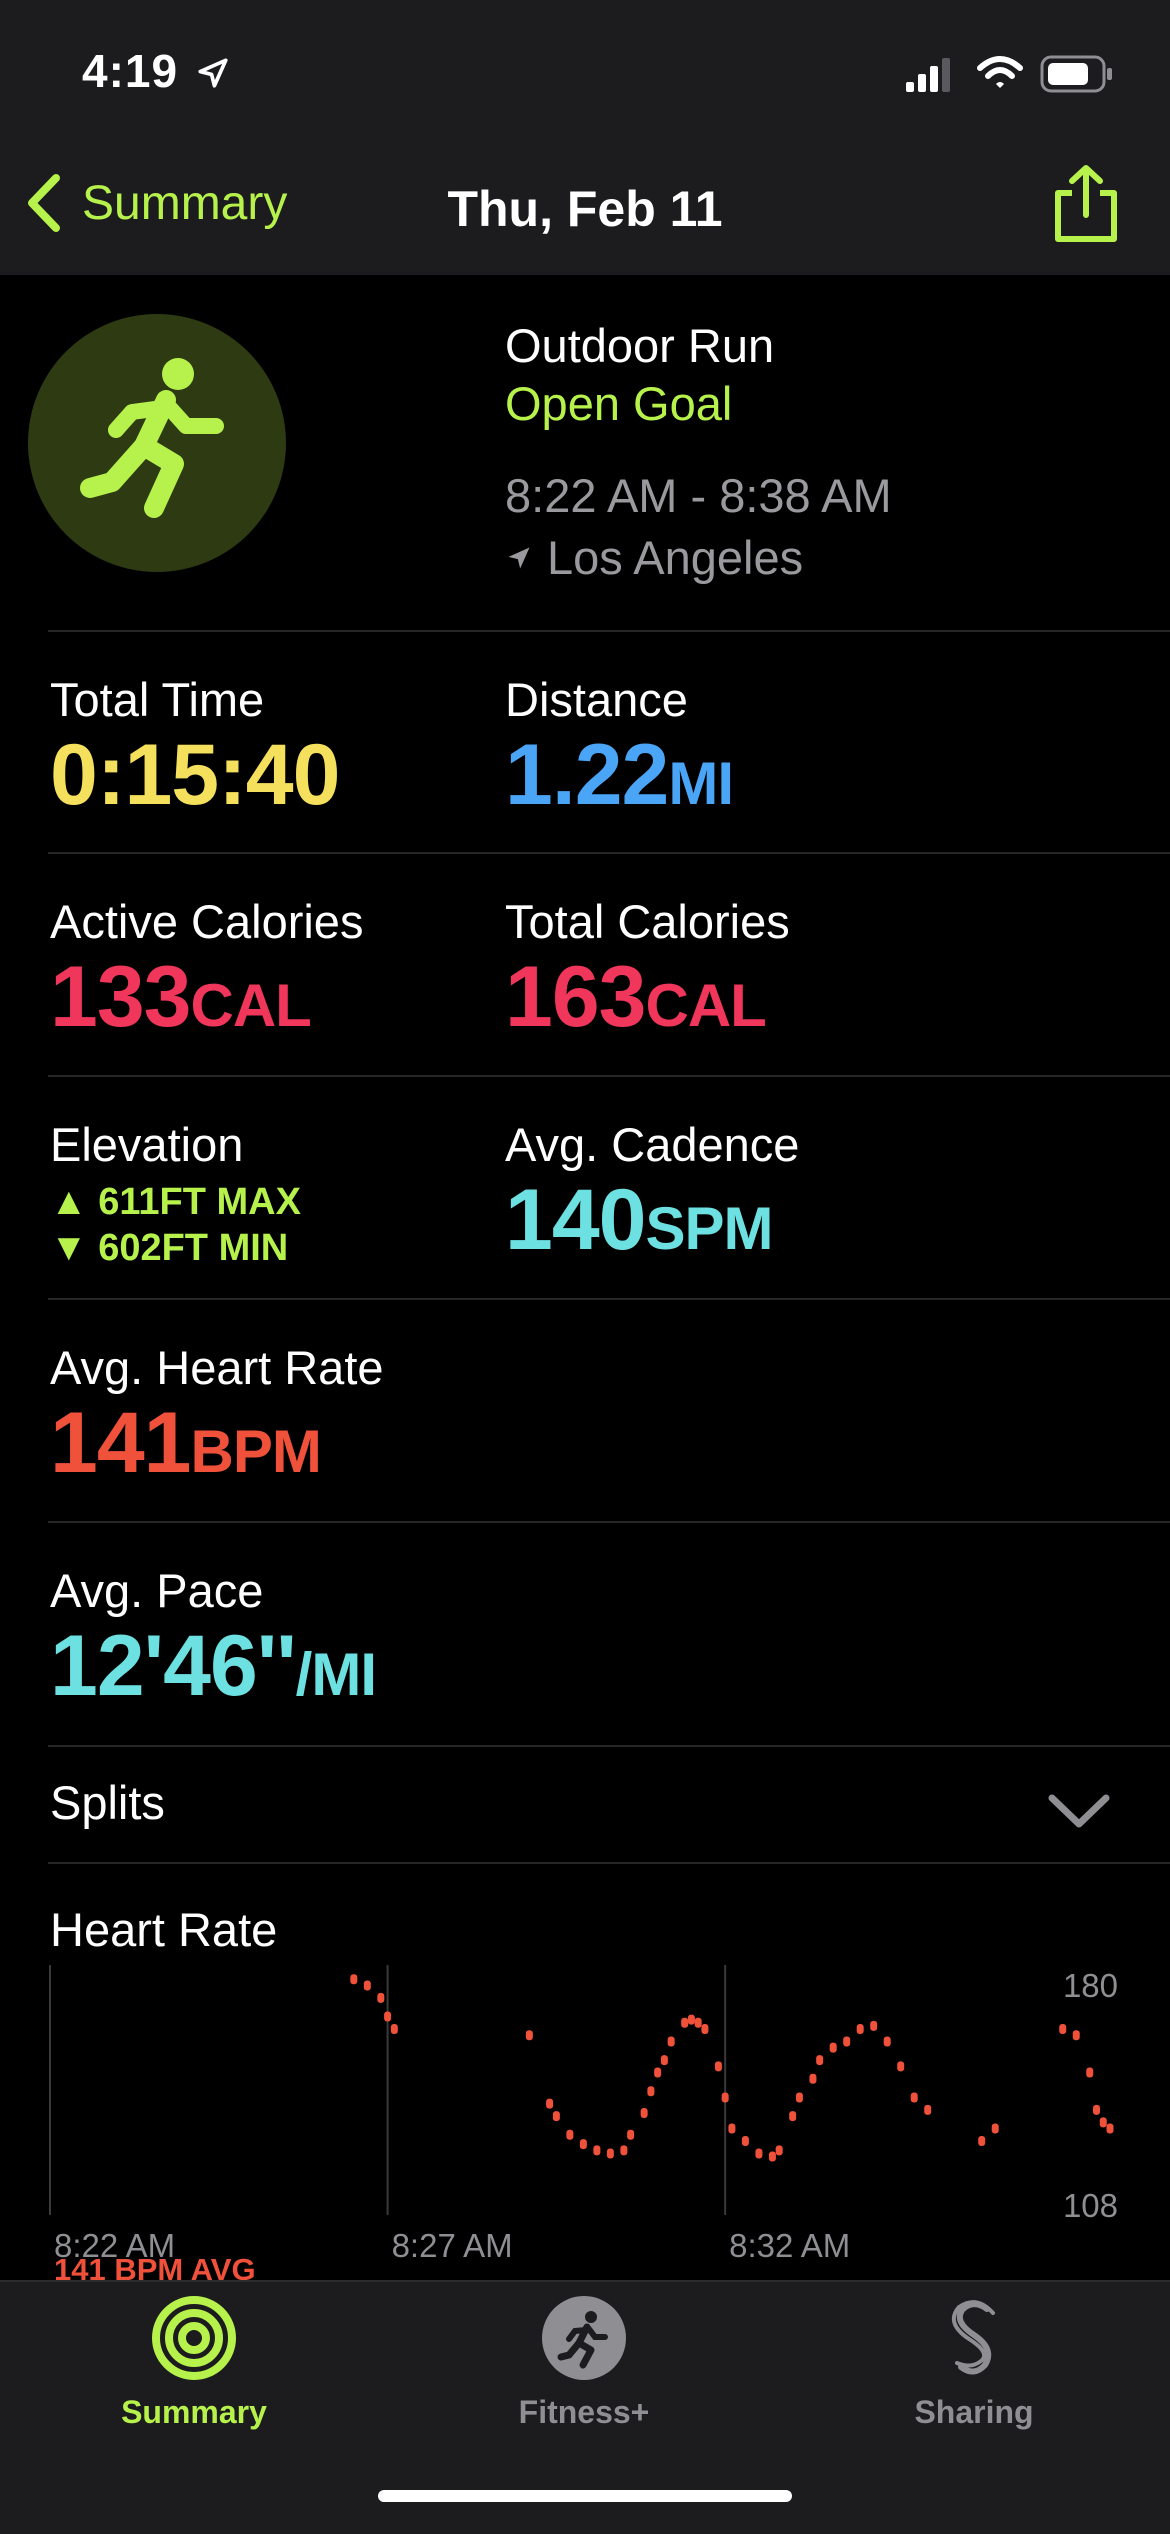  Describe the element at coordinates (195, 775) in the screenshot. I see `total-time-value: 0:15:40` at that location.